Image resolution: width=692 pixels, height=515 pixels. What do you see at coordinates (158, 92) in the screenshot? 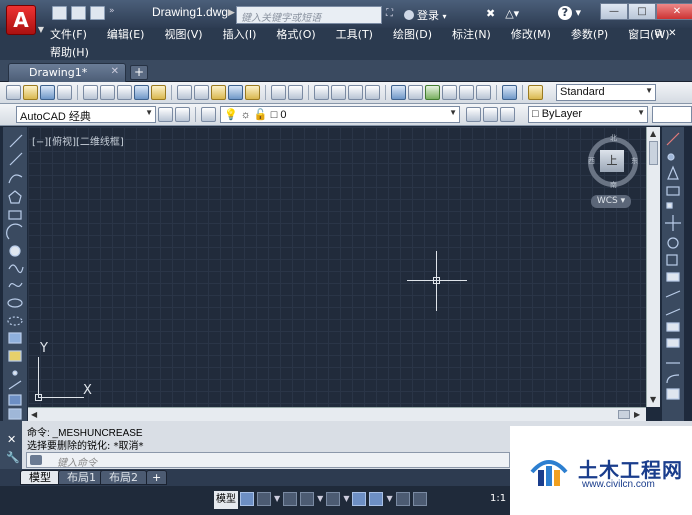
I see `design-center-icon` at bounding box center [158, 92].